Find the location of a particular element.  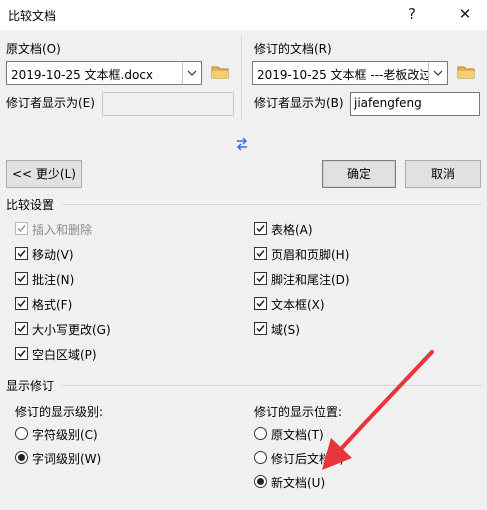

checkbox-label: 大小写更改(G) is located at coordinates (71, 330).